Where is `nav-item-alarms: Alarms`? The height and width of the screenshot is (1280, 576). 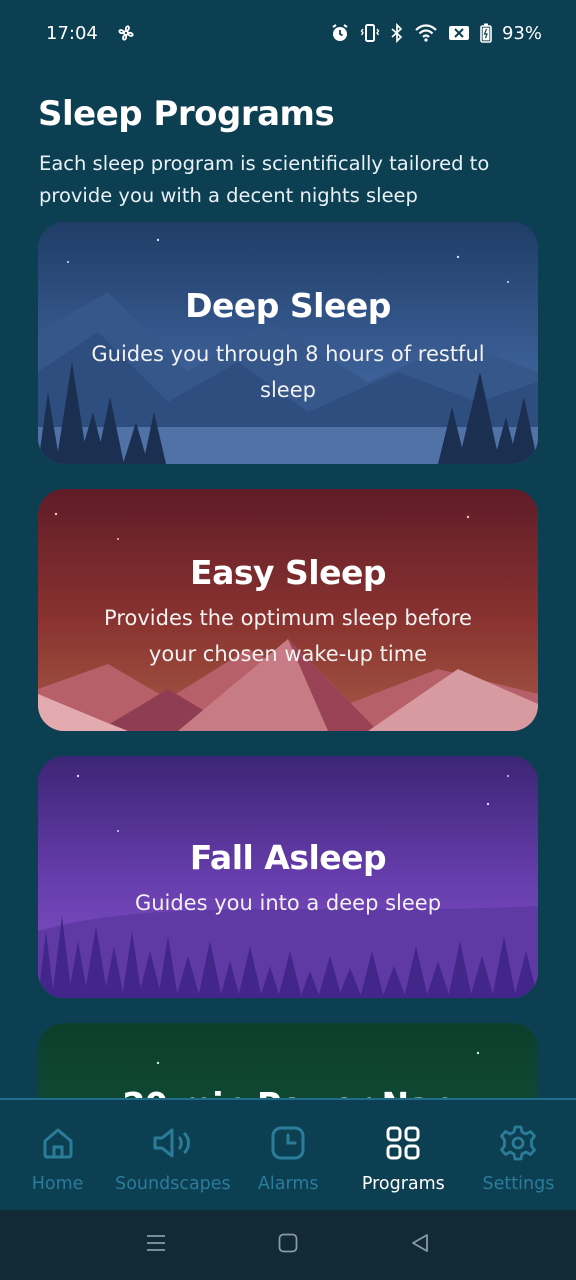
nav-item-alarms: Alarms is located at coordinates (288, 1155).